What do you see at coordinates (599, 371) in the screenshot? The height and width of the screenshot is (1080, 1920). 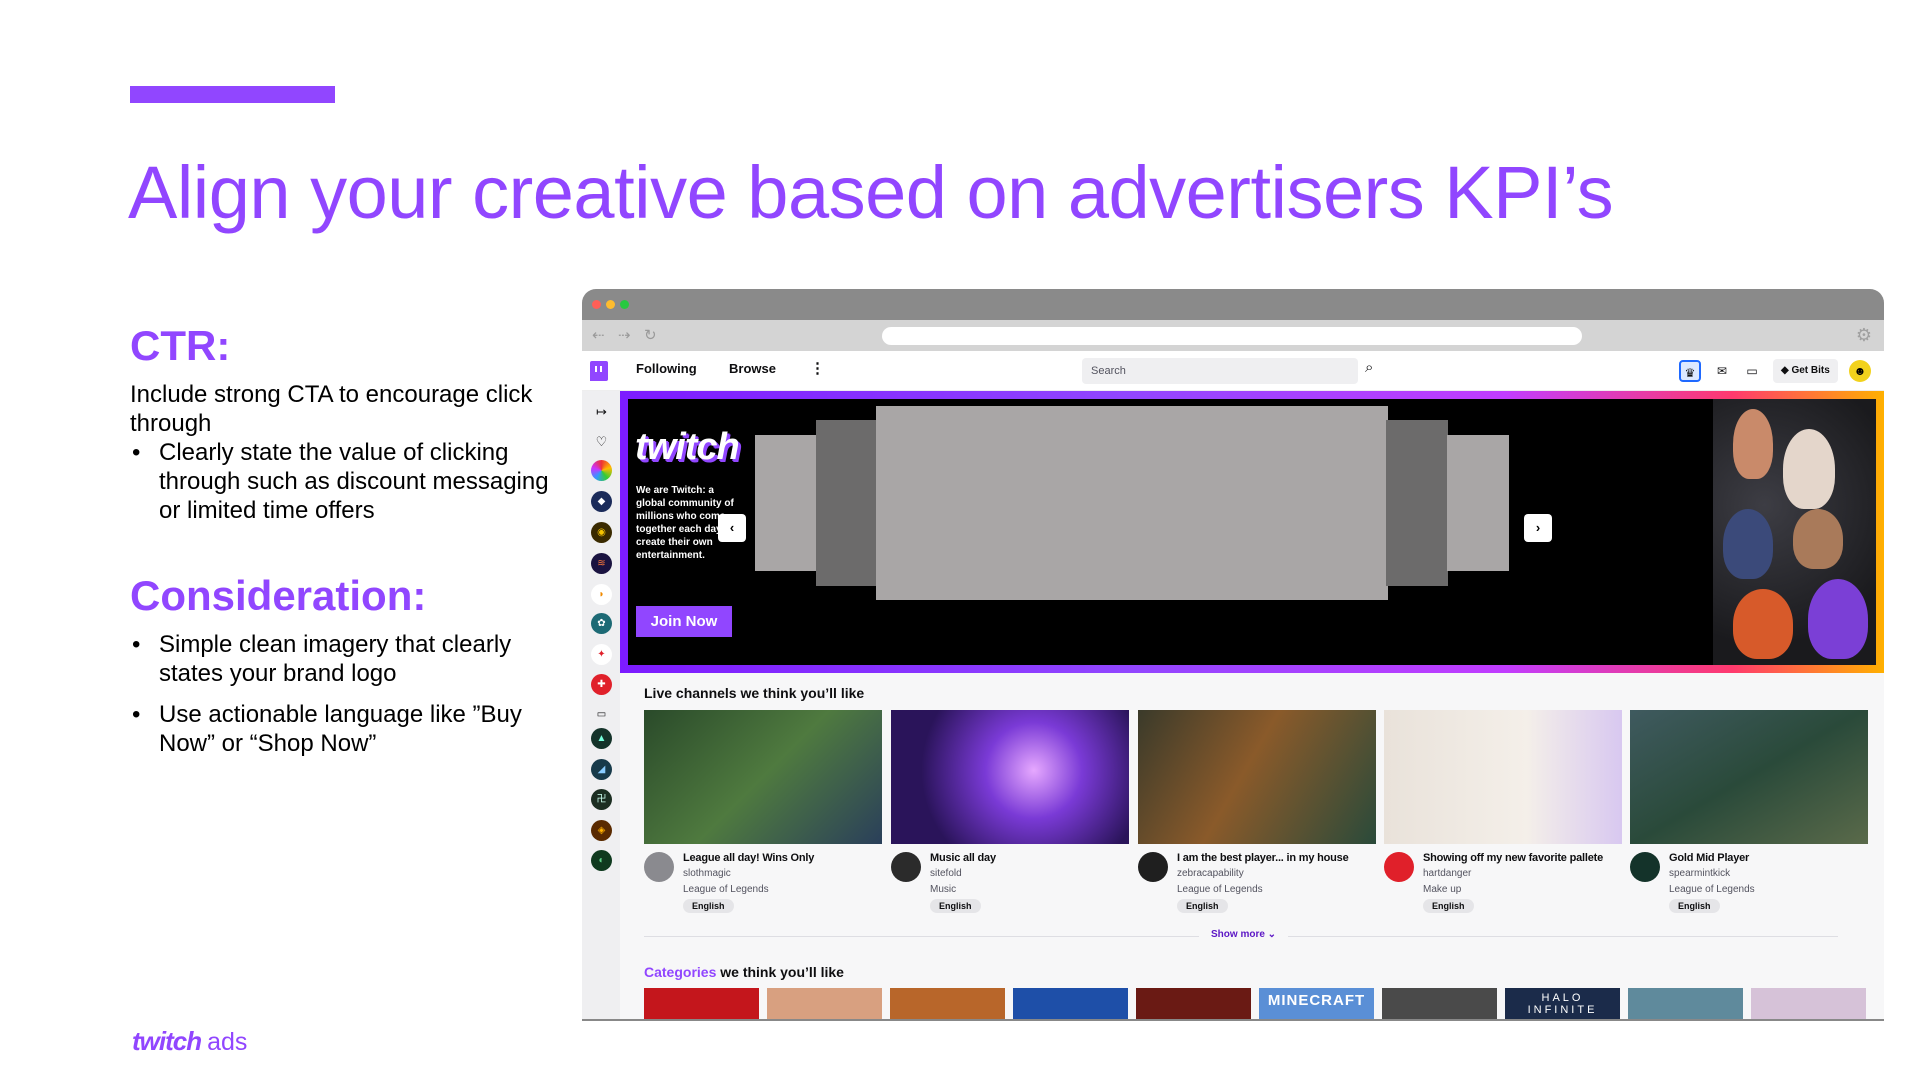 I see `twitch-glitch-icon` at bounding box center [599, 371].